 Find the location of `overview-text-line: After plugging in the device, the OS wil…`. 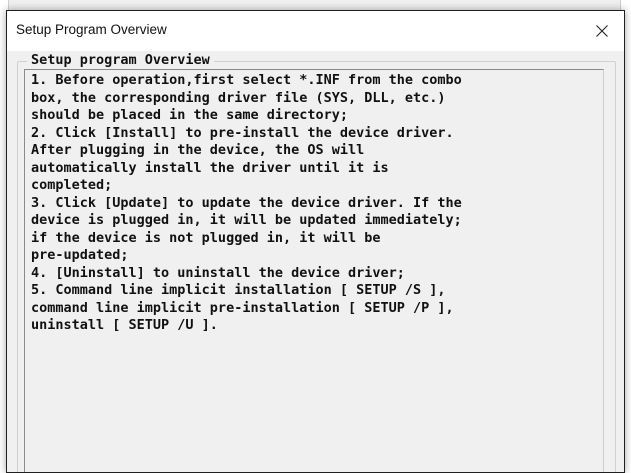

overview-text-line: After plugging in the device, the OS wil… is located at coordinates (198, 150).